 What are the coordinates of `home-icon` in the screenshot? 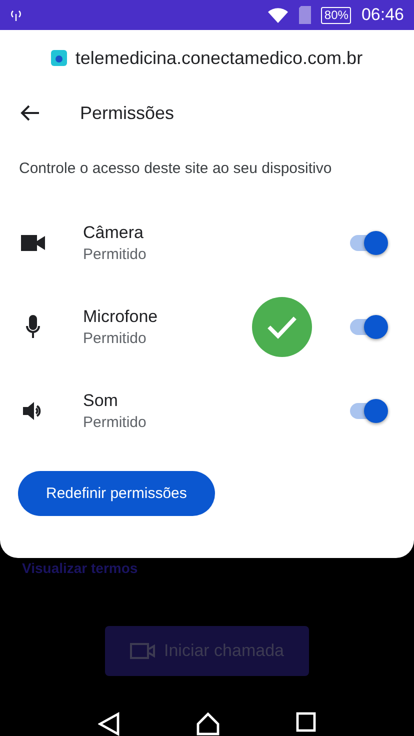 It's located at (208, 724).